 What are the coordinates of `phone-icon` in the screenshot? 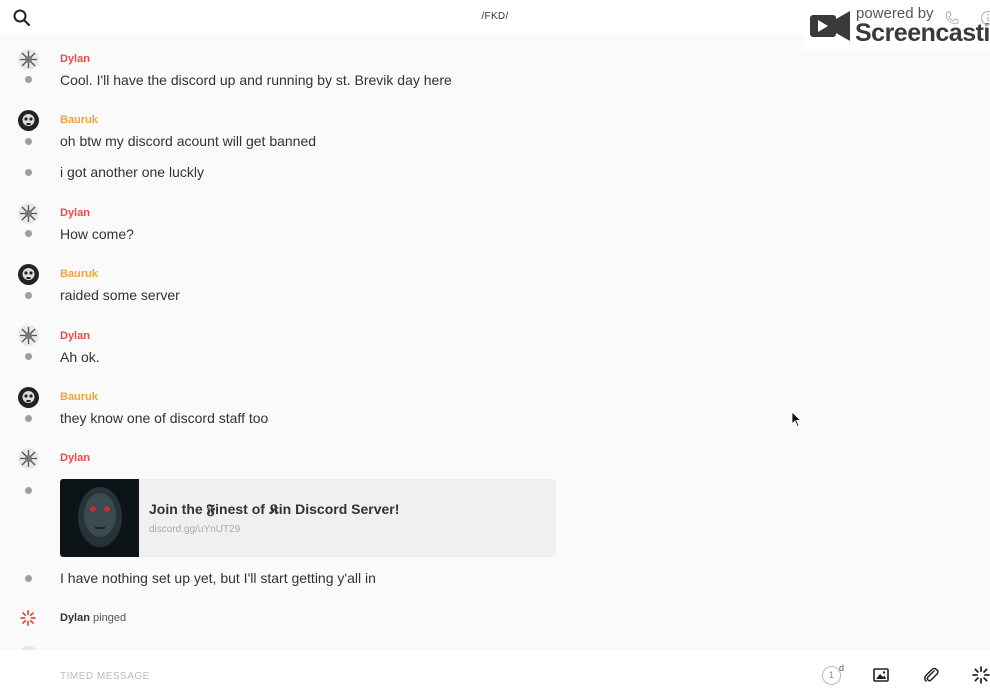 It's located at (952, 18).